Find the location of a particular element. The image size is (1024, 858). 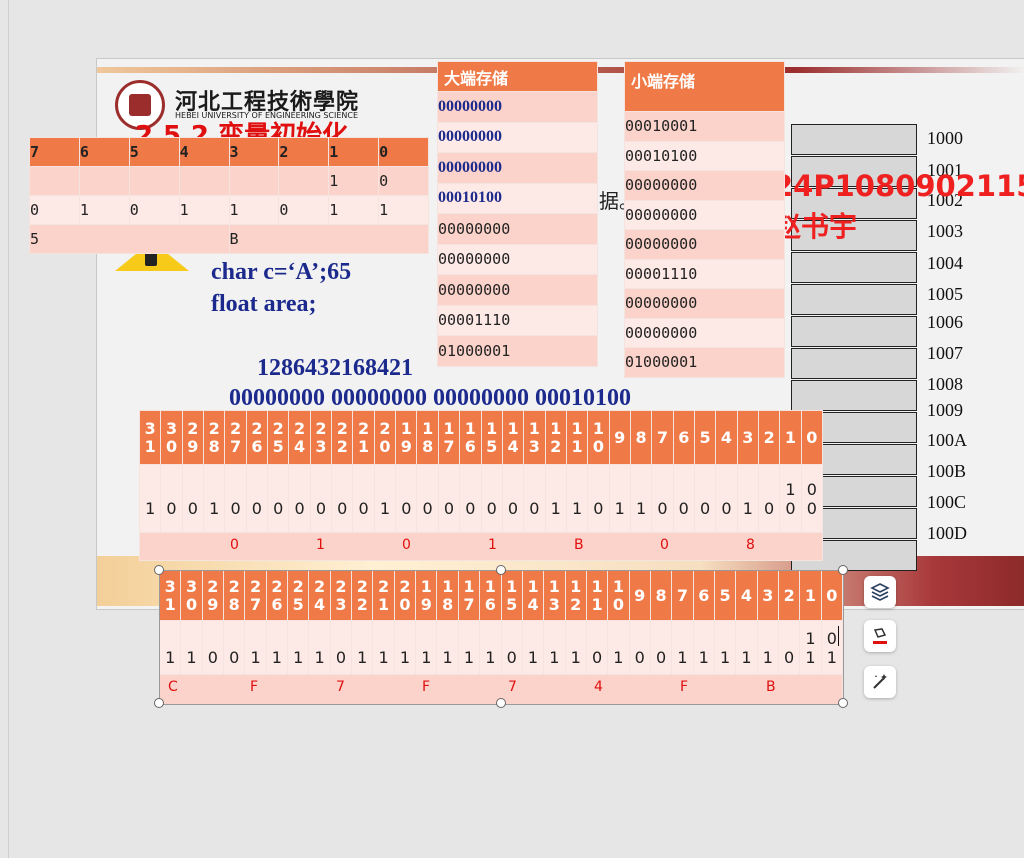

hex-digit-high: 5 is located at coordinates (129, 239).